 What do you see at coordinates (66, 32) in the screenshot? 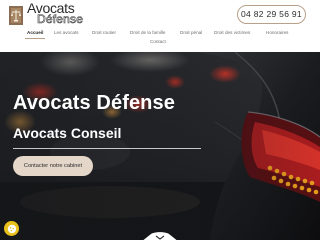
I see `nav-item-les-avocats: Les avocats` at bounding box center [66, 32].